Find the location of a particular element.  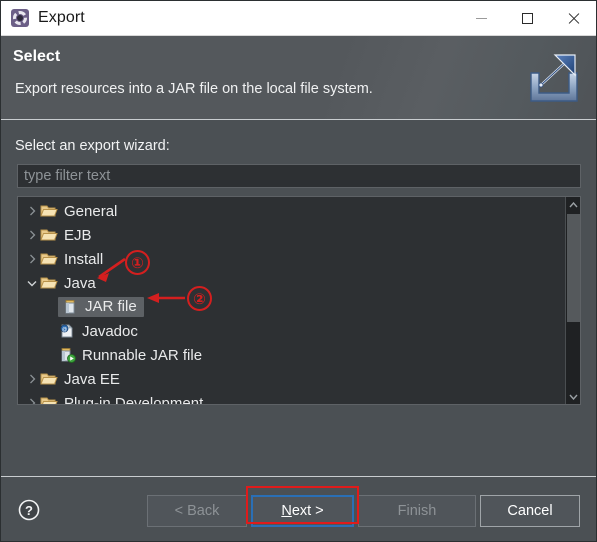

tree-item-content: Java EE is located at coordinates (80, 379).